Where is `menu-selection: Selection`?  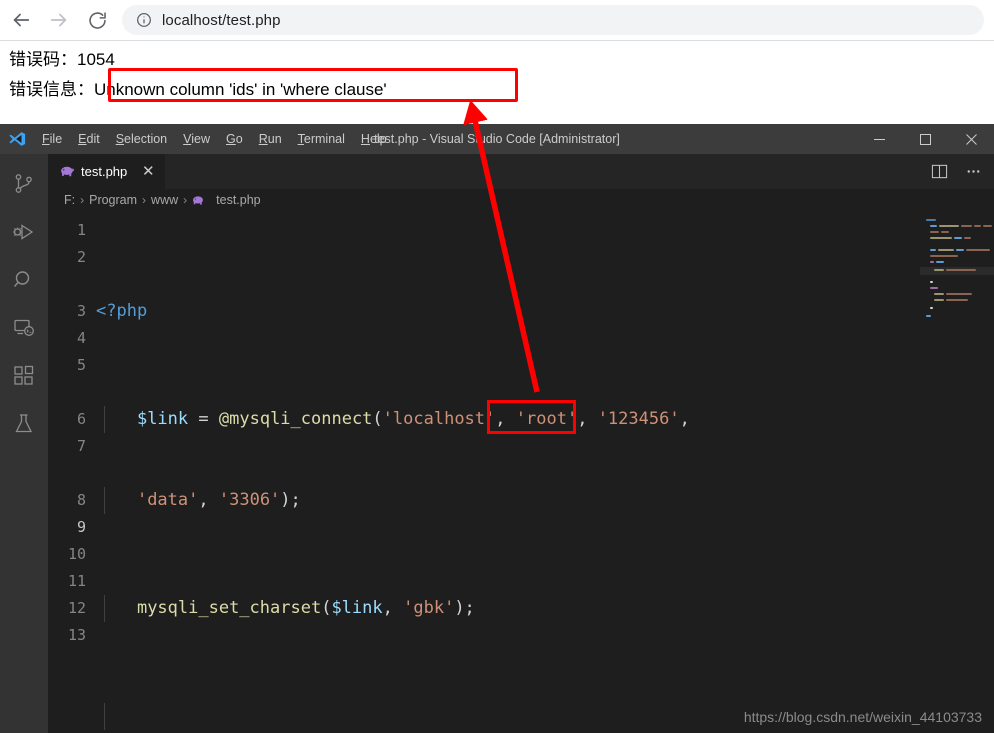 menu-selection: Selection is located at coordinates (141, 139).